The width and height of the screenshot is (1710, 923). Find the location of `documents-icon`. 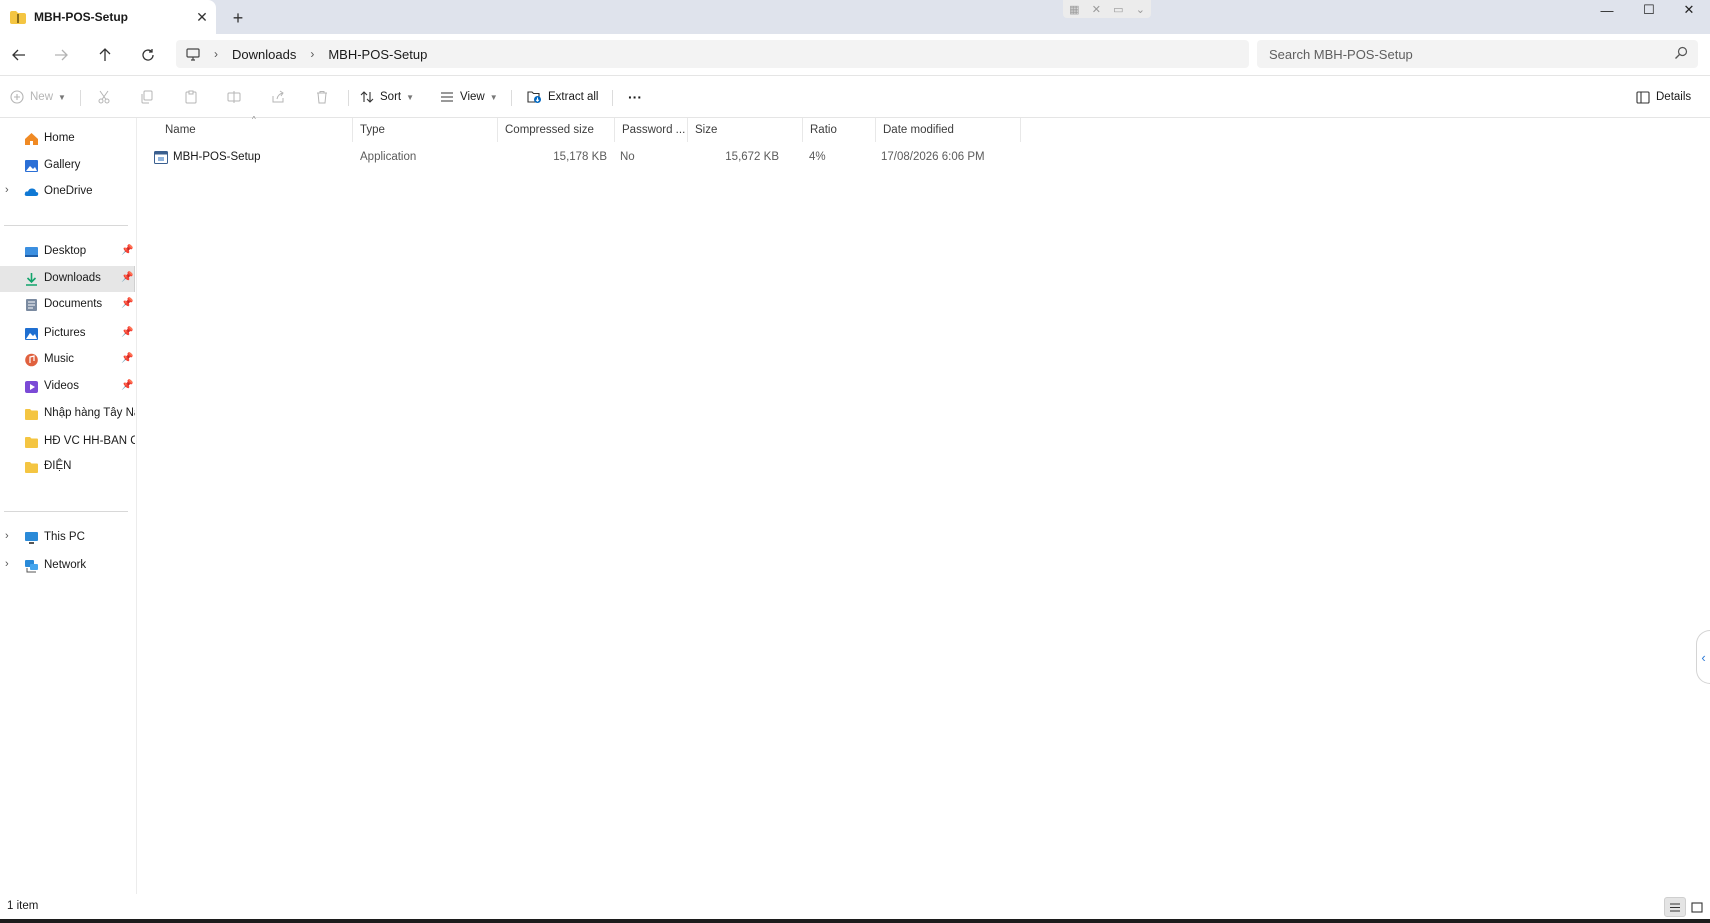

documents-icon is located at coordinates (31, 305).